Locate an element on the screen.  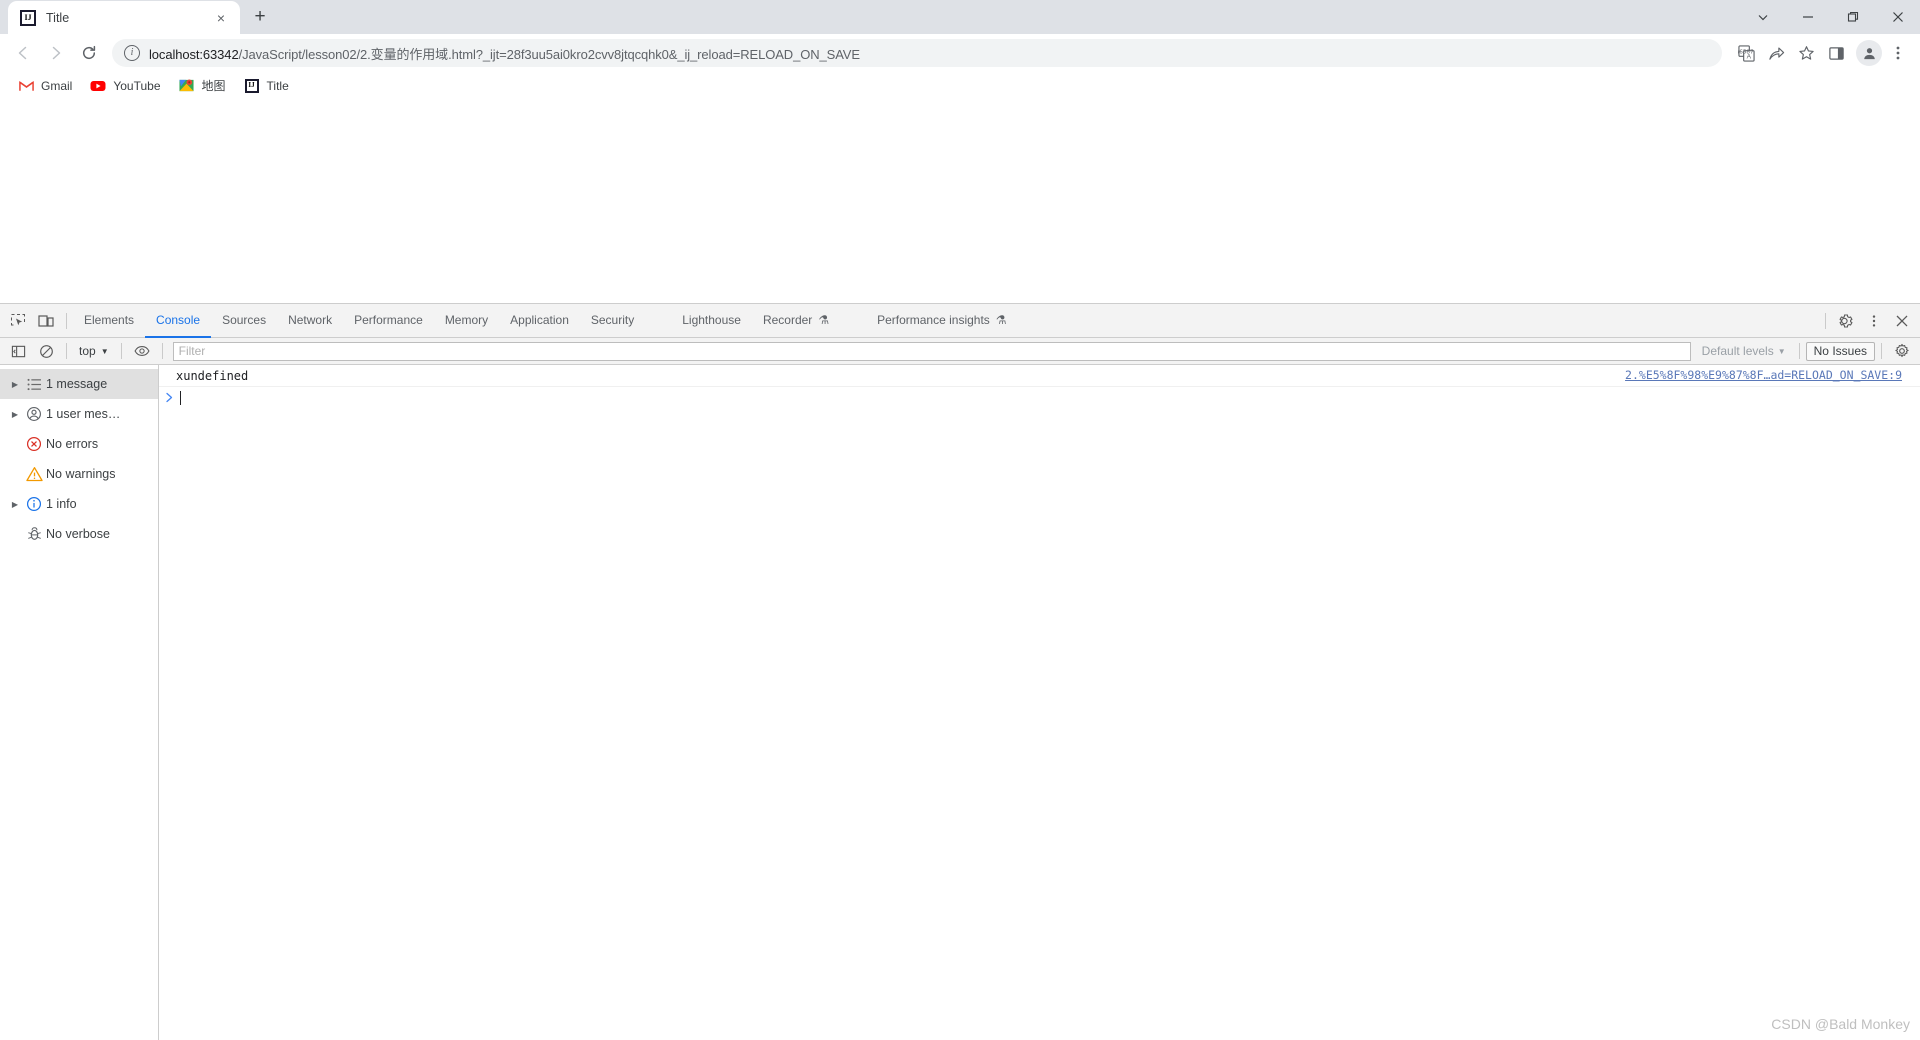
tab-label: Lighthouse is located at coordinates (711, 319).